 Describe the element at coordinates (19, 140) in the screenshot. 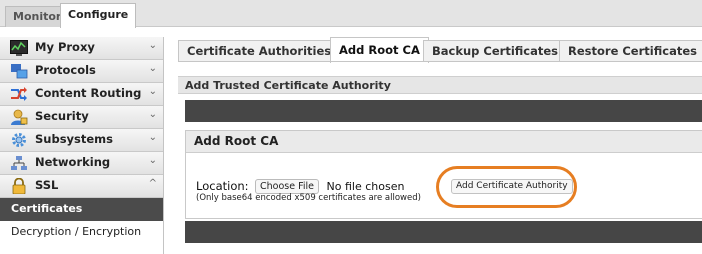

I see `gear-icon` at that location.